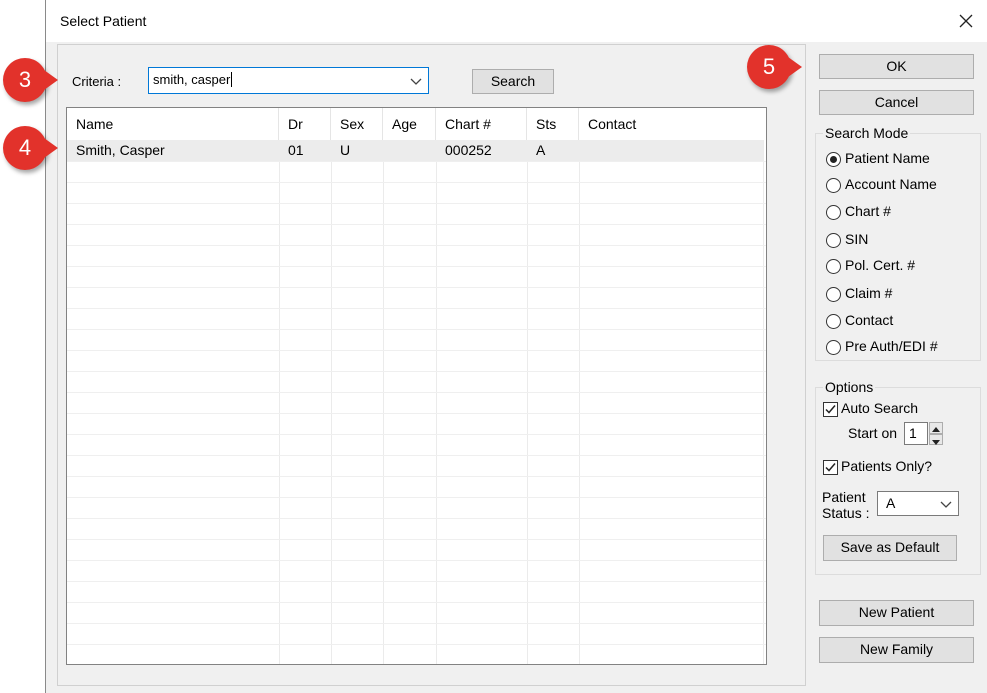  What do you see at coordinates (869, 293) in the screenshot?
I see `radio-label: Claim #` at bounding box center [869, 293].